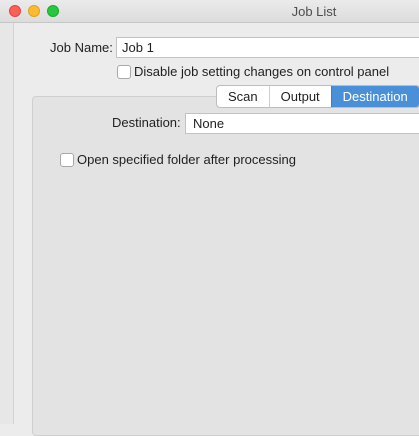 Image resolution: width=419 pixels, height=436 pixels. I want to click on zoom-icon, so click(53, 11).